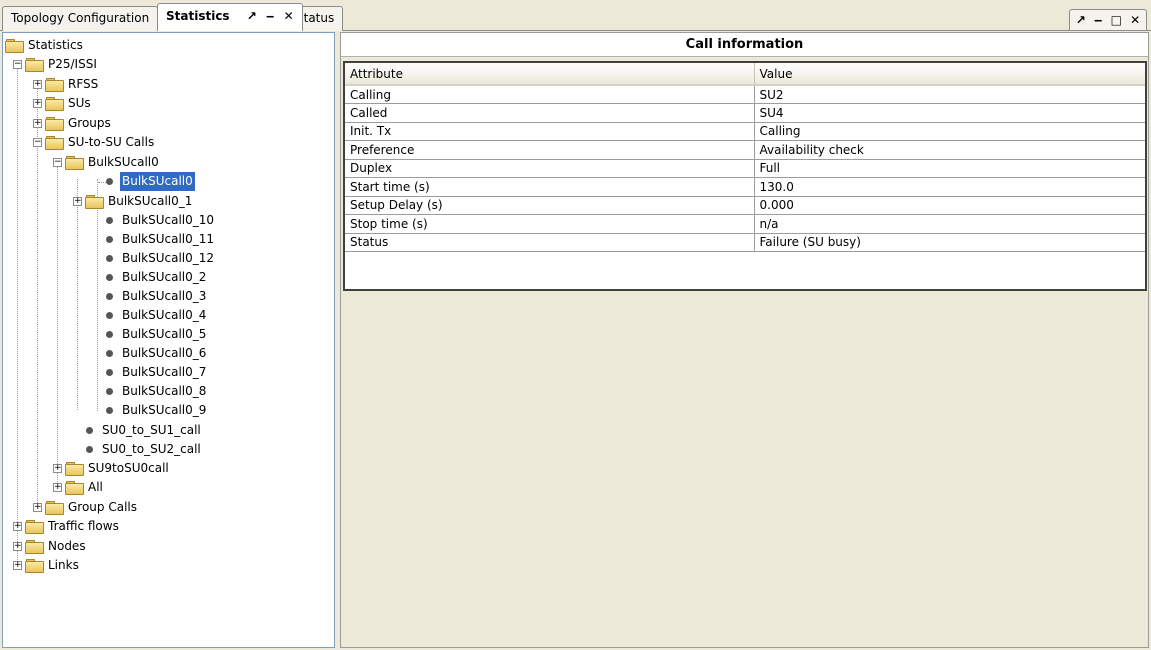 The width and height of the screenshot is (1151, 650). What do you see at coordinates (745, 187) in the screenshot?
I see `table-row: Start time (s) 130.0` at bounding box center [745, 187].